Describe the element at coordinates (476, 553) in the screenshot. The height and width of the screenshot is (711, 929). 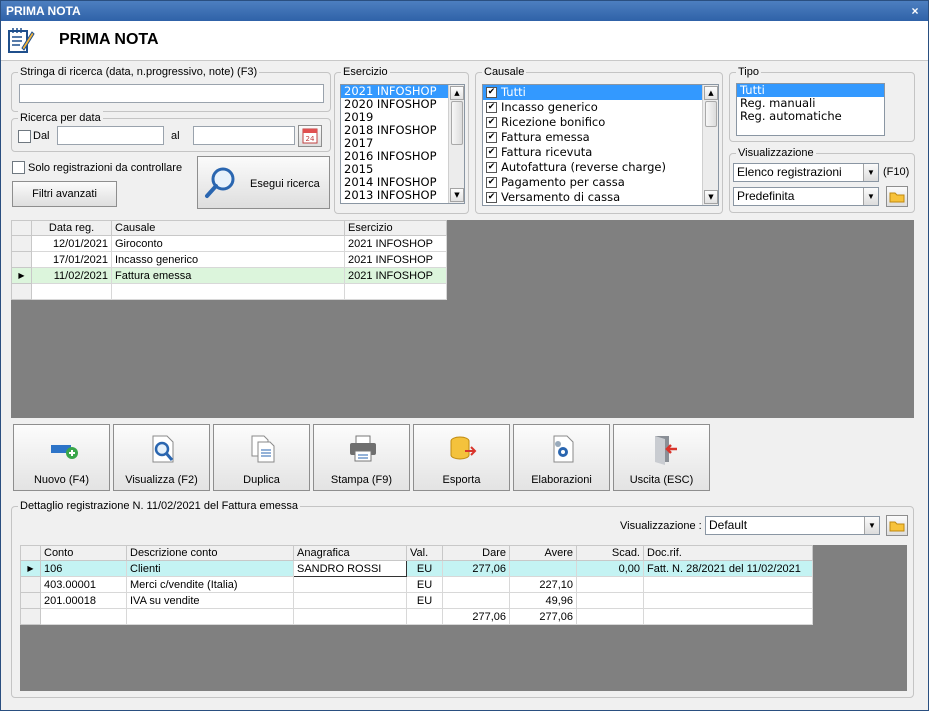
I see `col-header-dare: Dare` at that location.